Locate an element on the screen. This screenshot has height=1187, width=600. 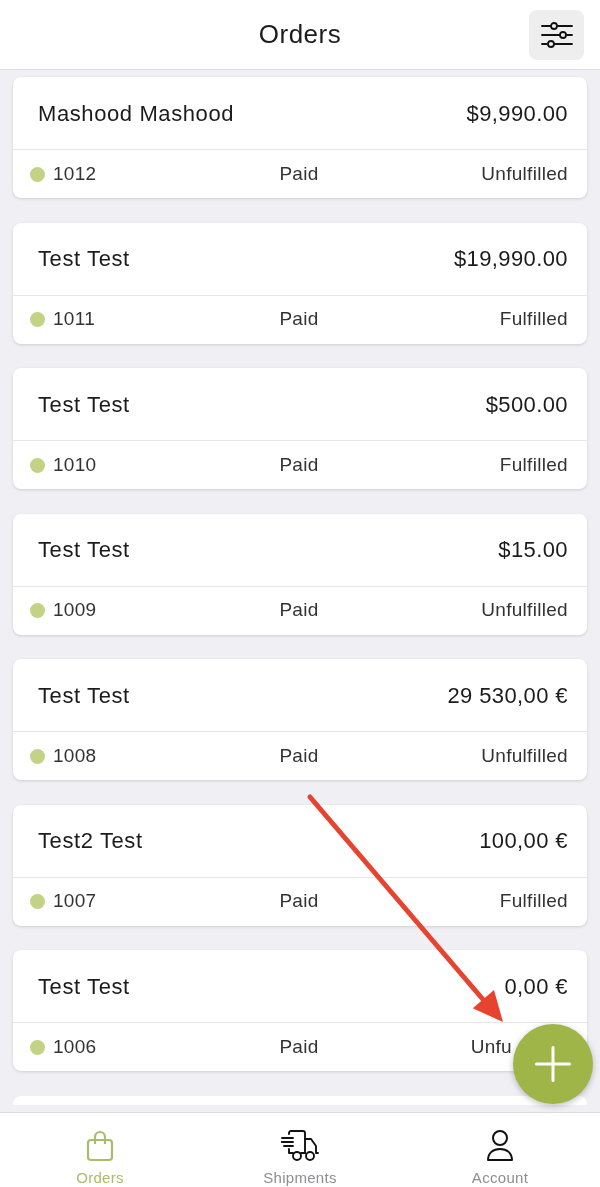
order-number: 1012 is located at coordinates (75, 173).